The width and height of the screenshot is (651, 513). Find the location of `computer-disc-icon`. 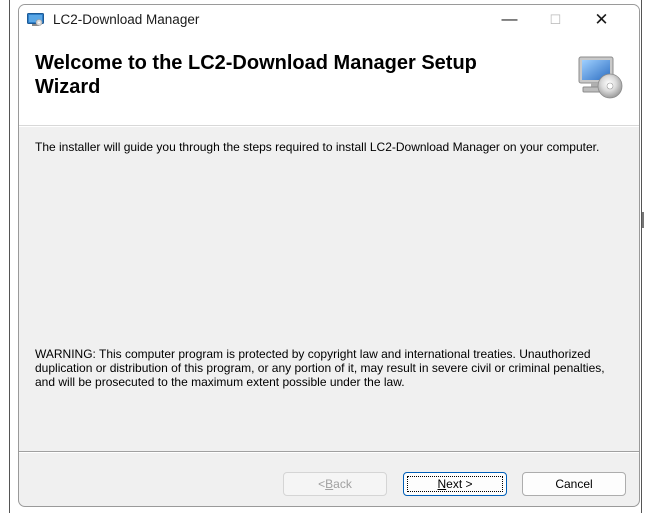

computer-disc-icon is located at coordinates (600, 76).